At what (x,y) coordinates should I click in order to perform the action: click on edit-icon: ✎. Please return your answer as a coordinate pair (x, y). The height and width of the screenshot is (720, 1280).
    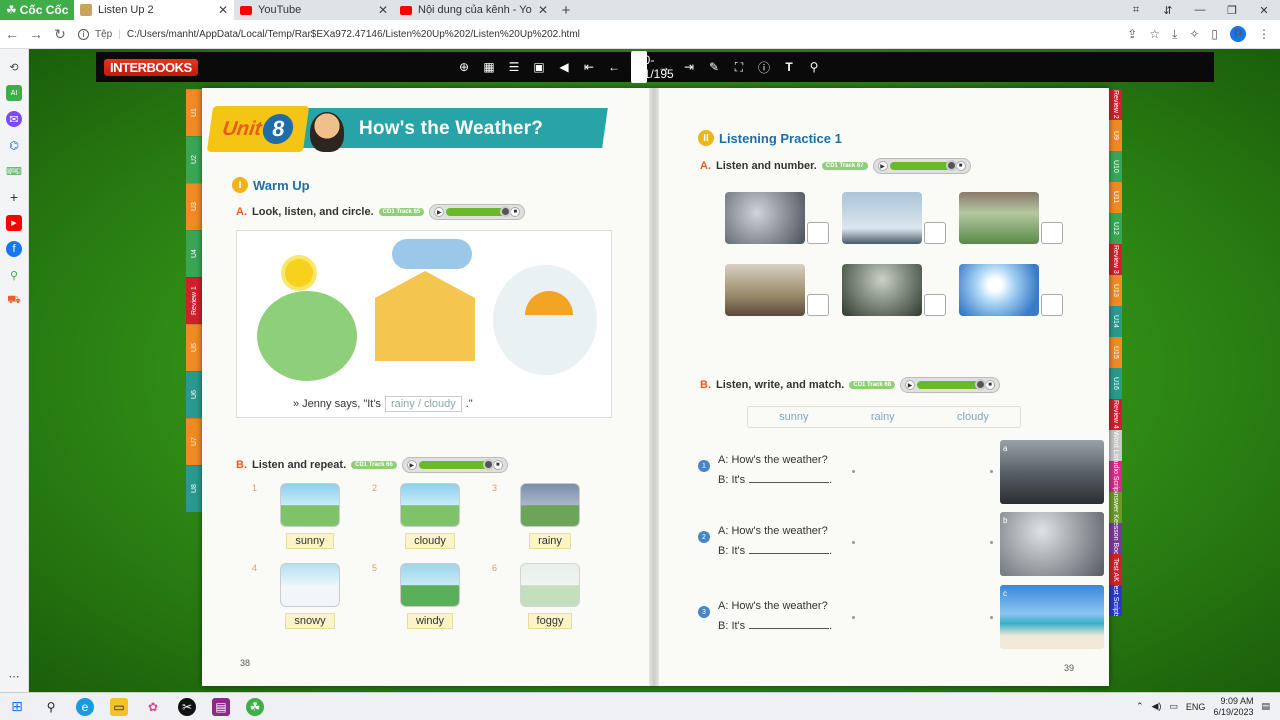
    Looking at the image, I should click on (714, 67).